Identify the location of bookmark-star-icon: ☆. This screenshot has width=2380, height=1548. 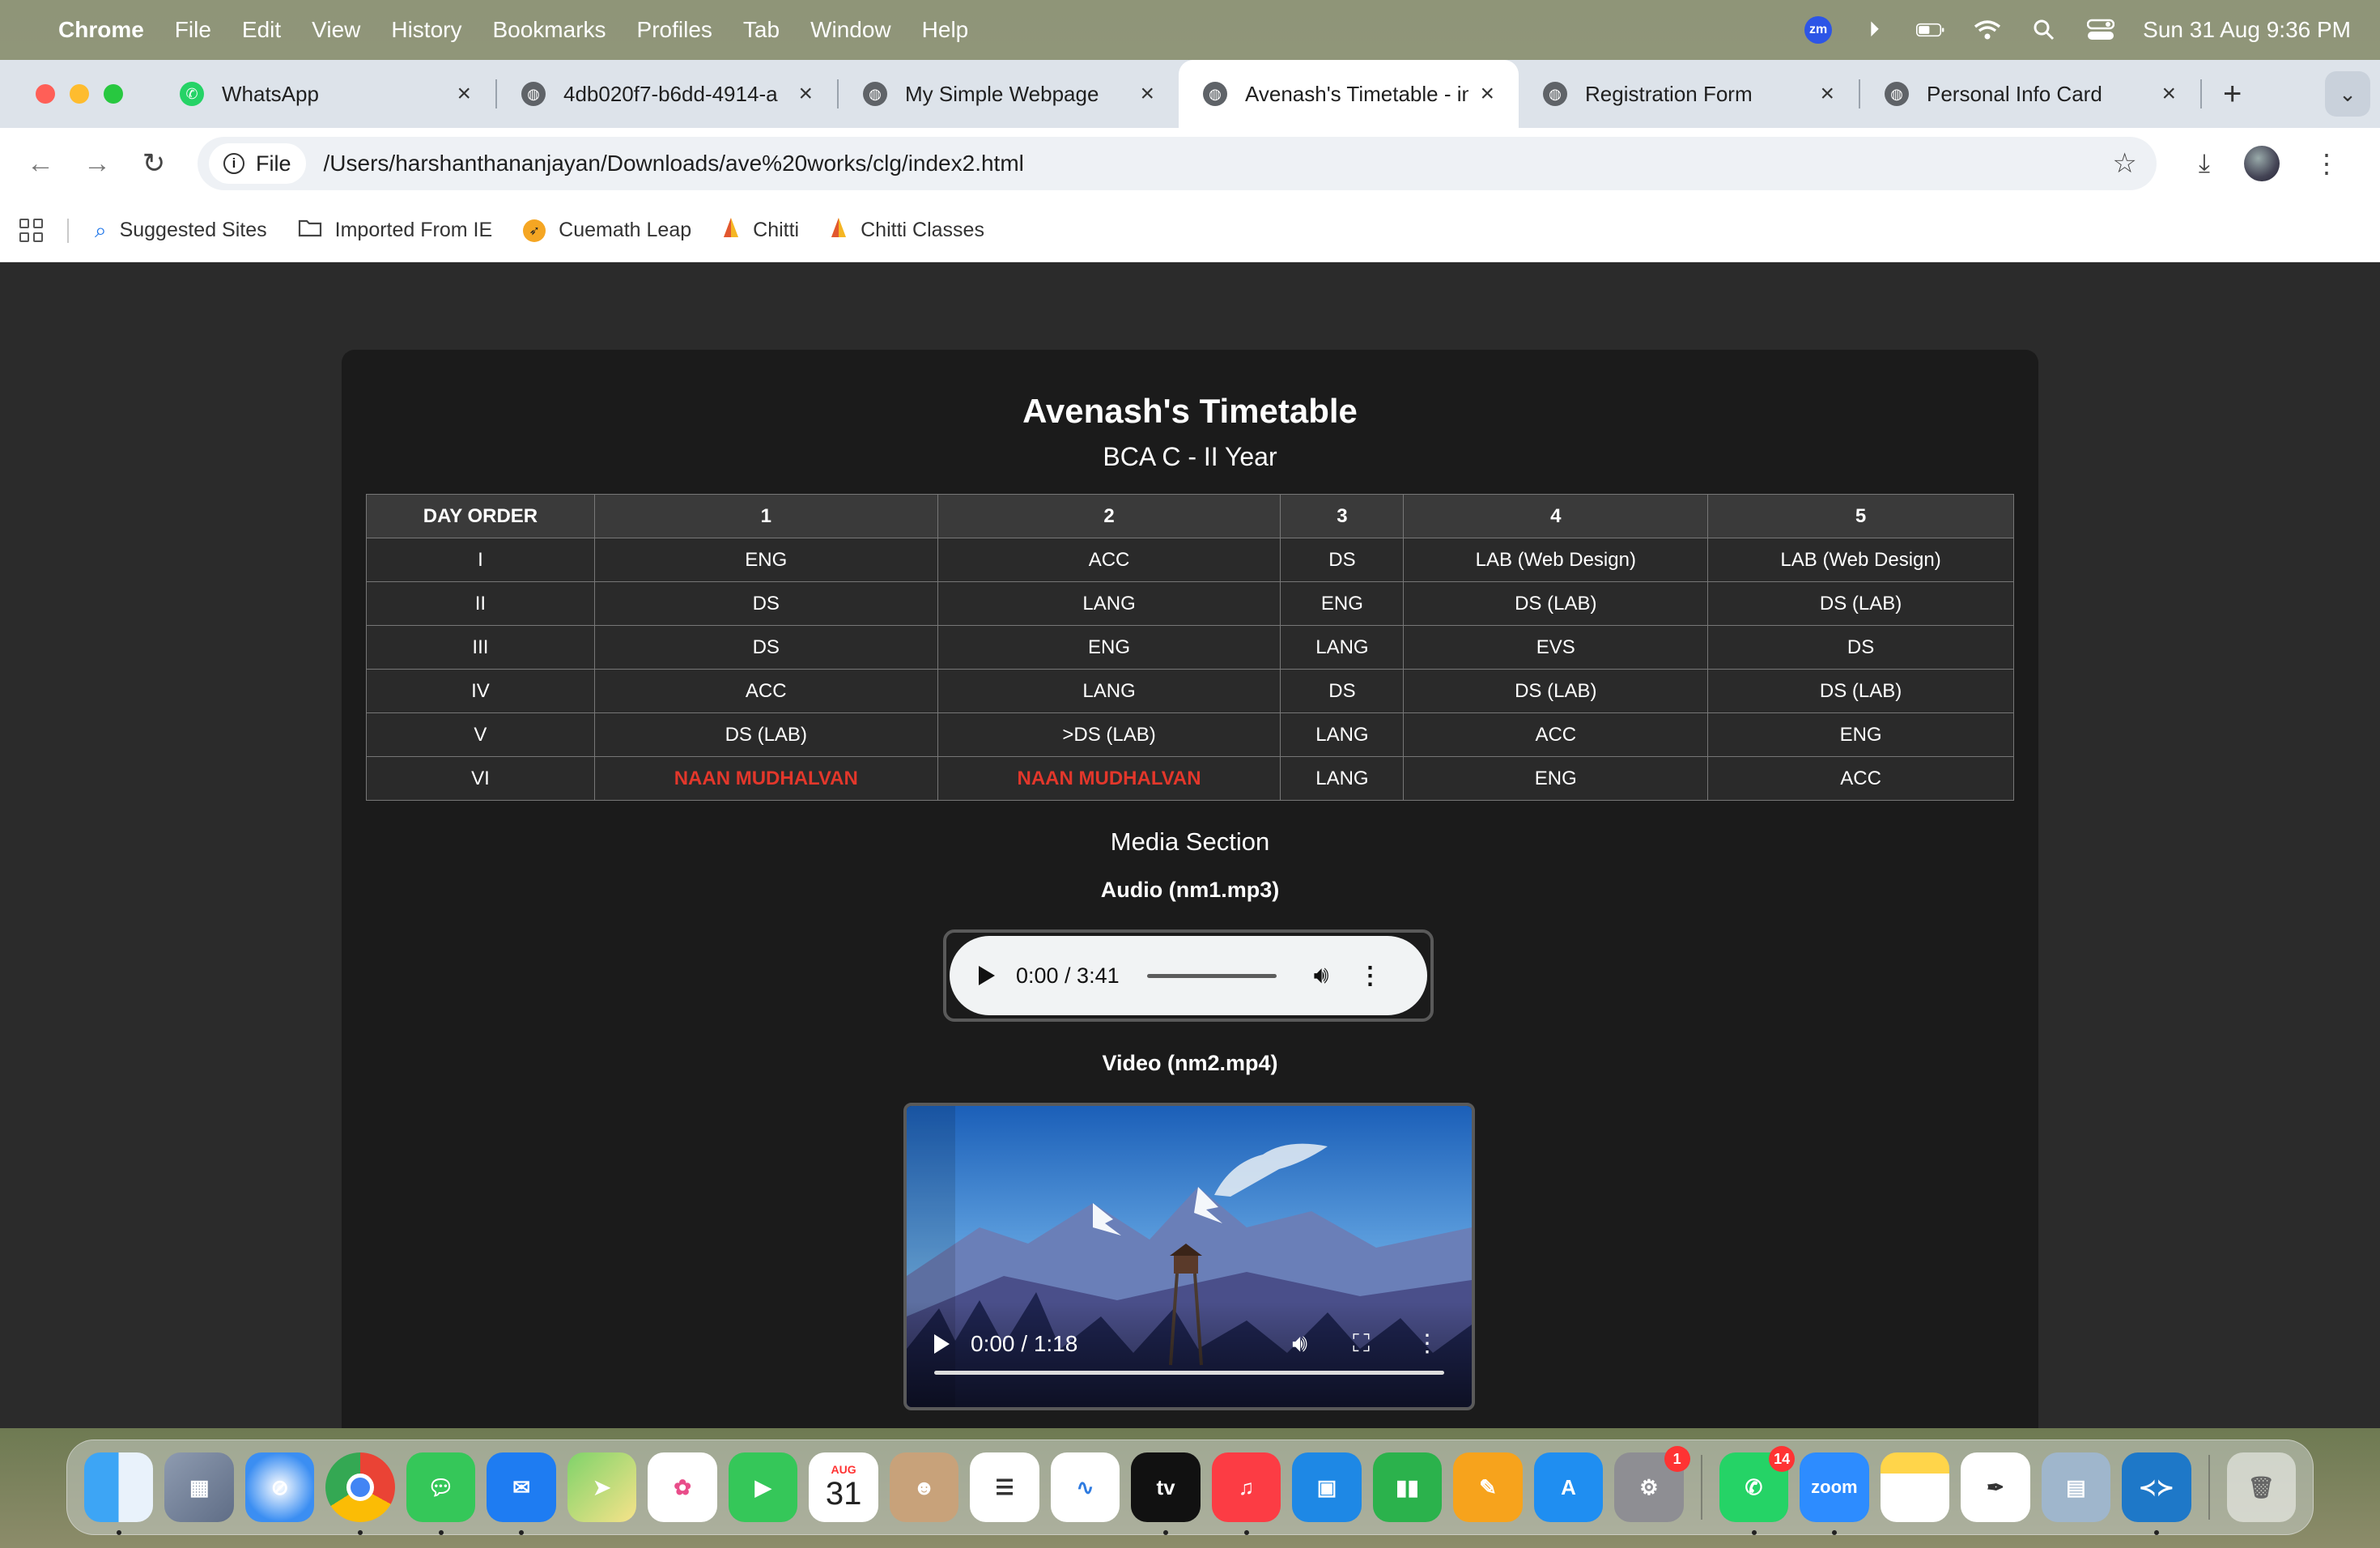
(2124, 164).